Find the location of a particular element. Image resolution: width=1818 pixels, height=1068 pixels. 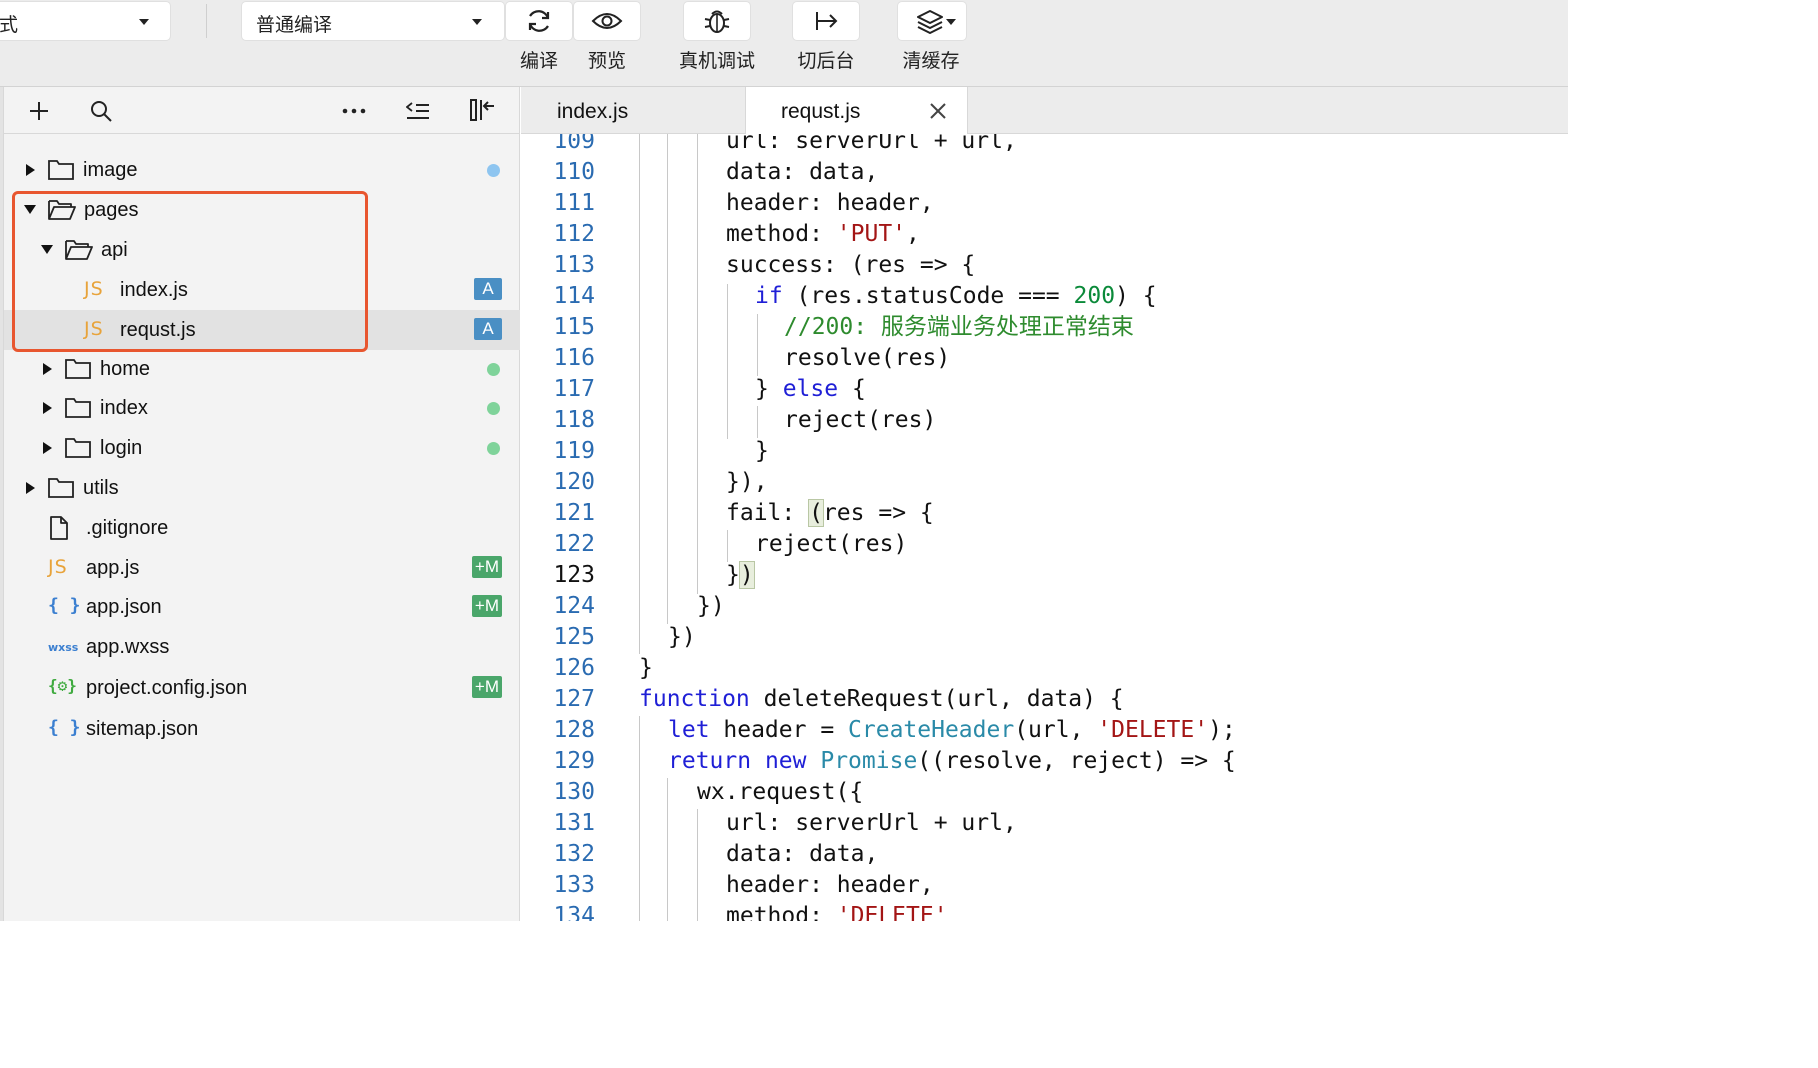

tree-item-label: image is located at coordinates (110, 170).